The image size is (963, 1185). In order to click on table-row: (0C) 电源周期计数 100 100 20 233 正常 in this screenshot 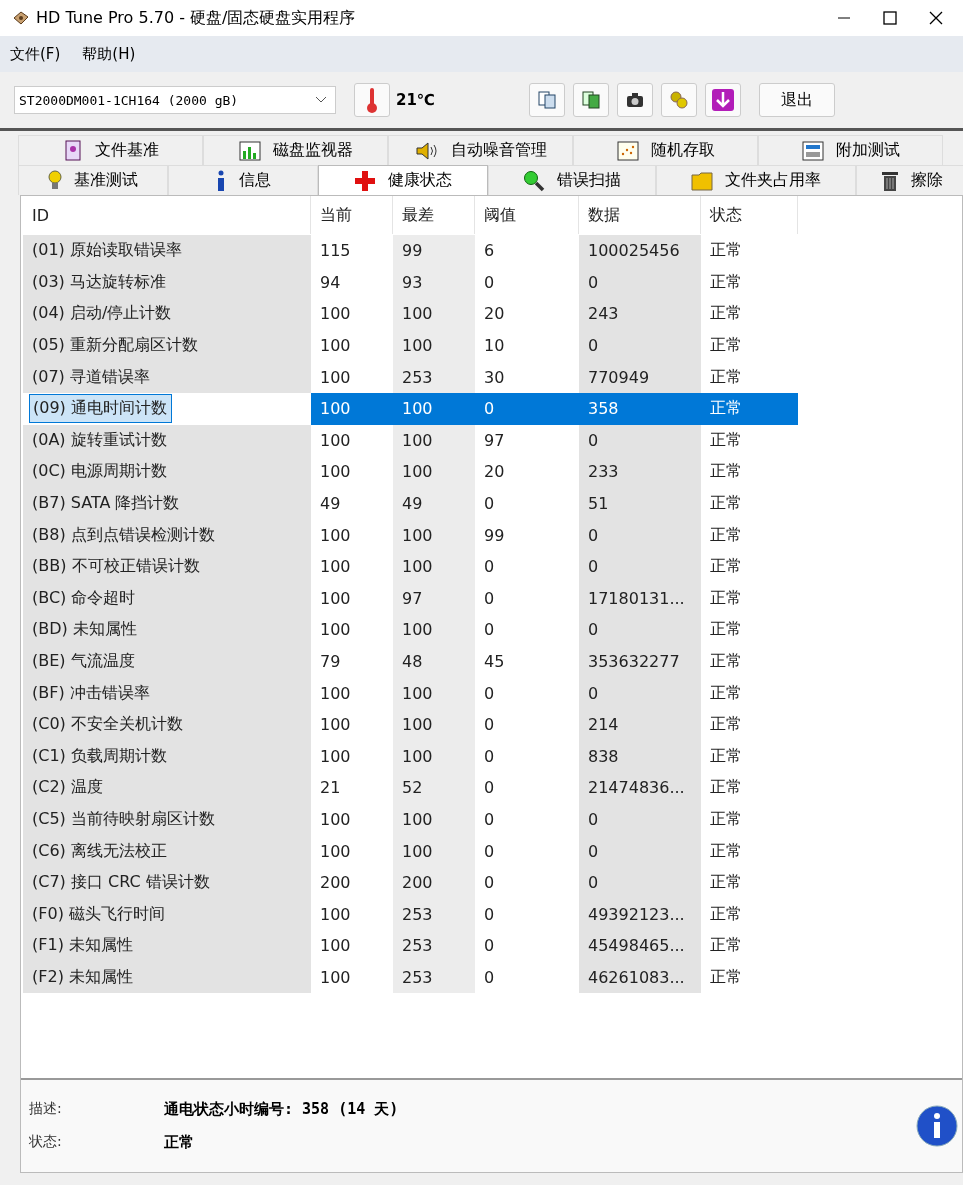, I will do `click(492, 472)`.